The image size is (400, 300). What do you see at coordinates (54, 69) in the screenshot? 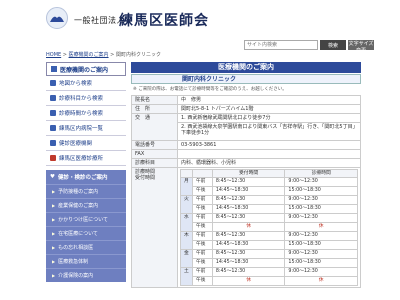
I see `hospital-icon` at bounding box center [54, 69].